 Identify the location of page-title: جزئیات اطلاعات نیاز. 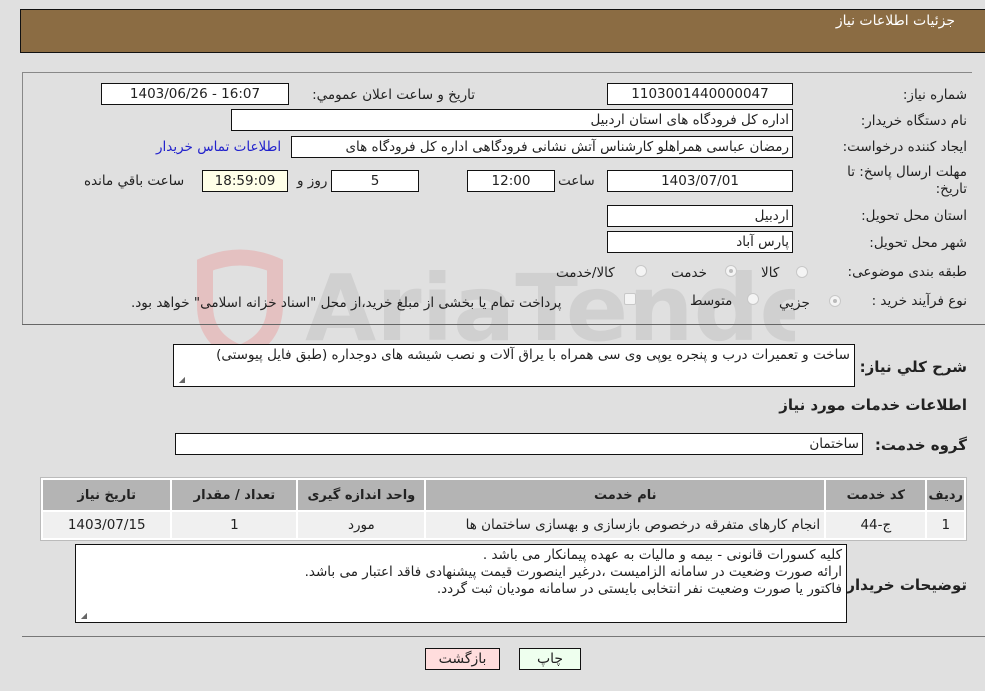
(895, 21).